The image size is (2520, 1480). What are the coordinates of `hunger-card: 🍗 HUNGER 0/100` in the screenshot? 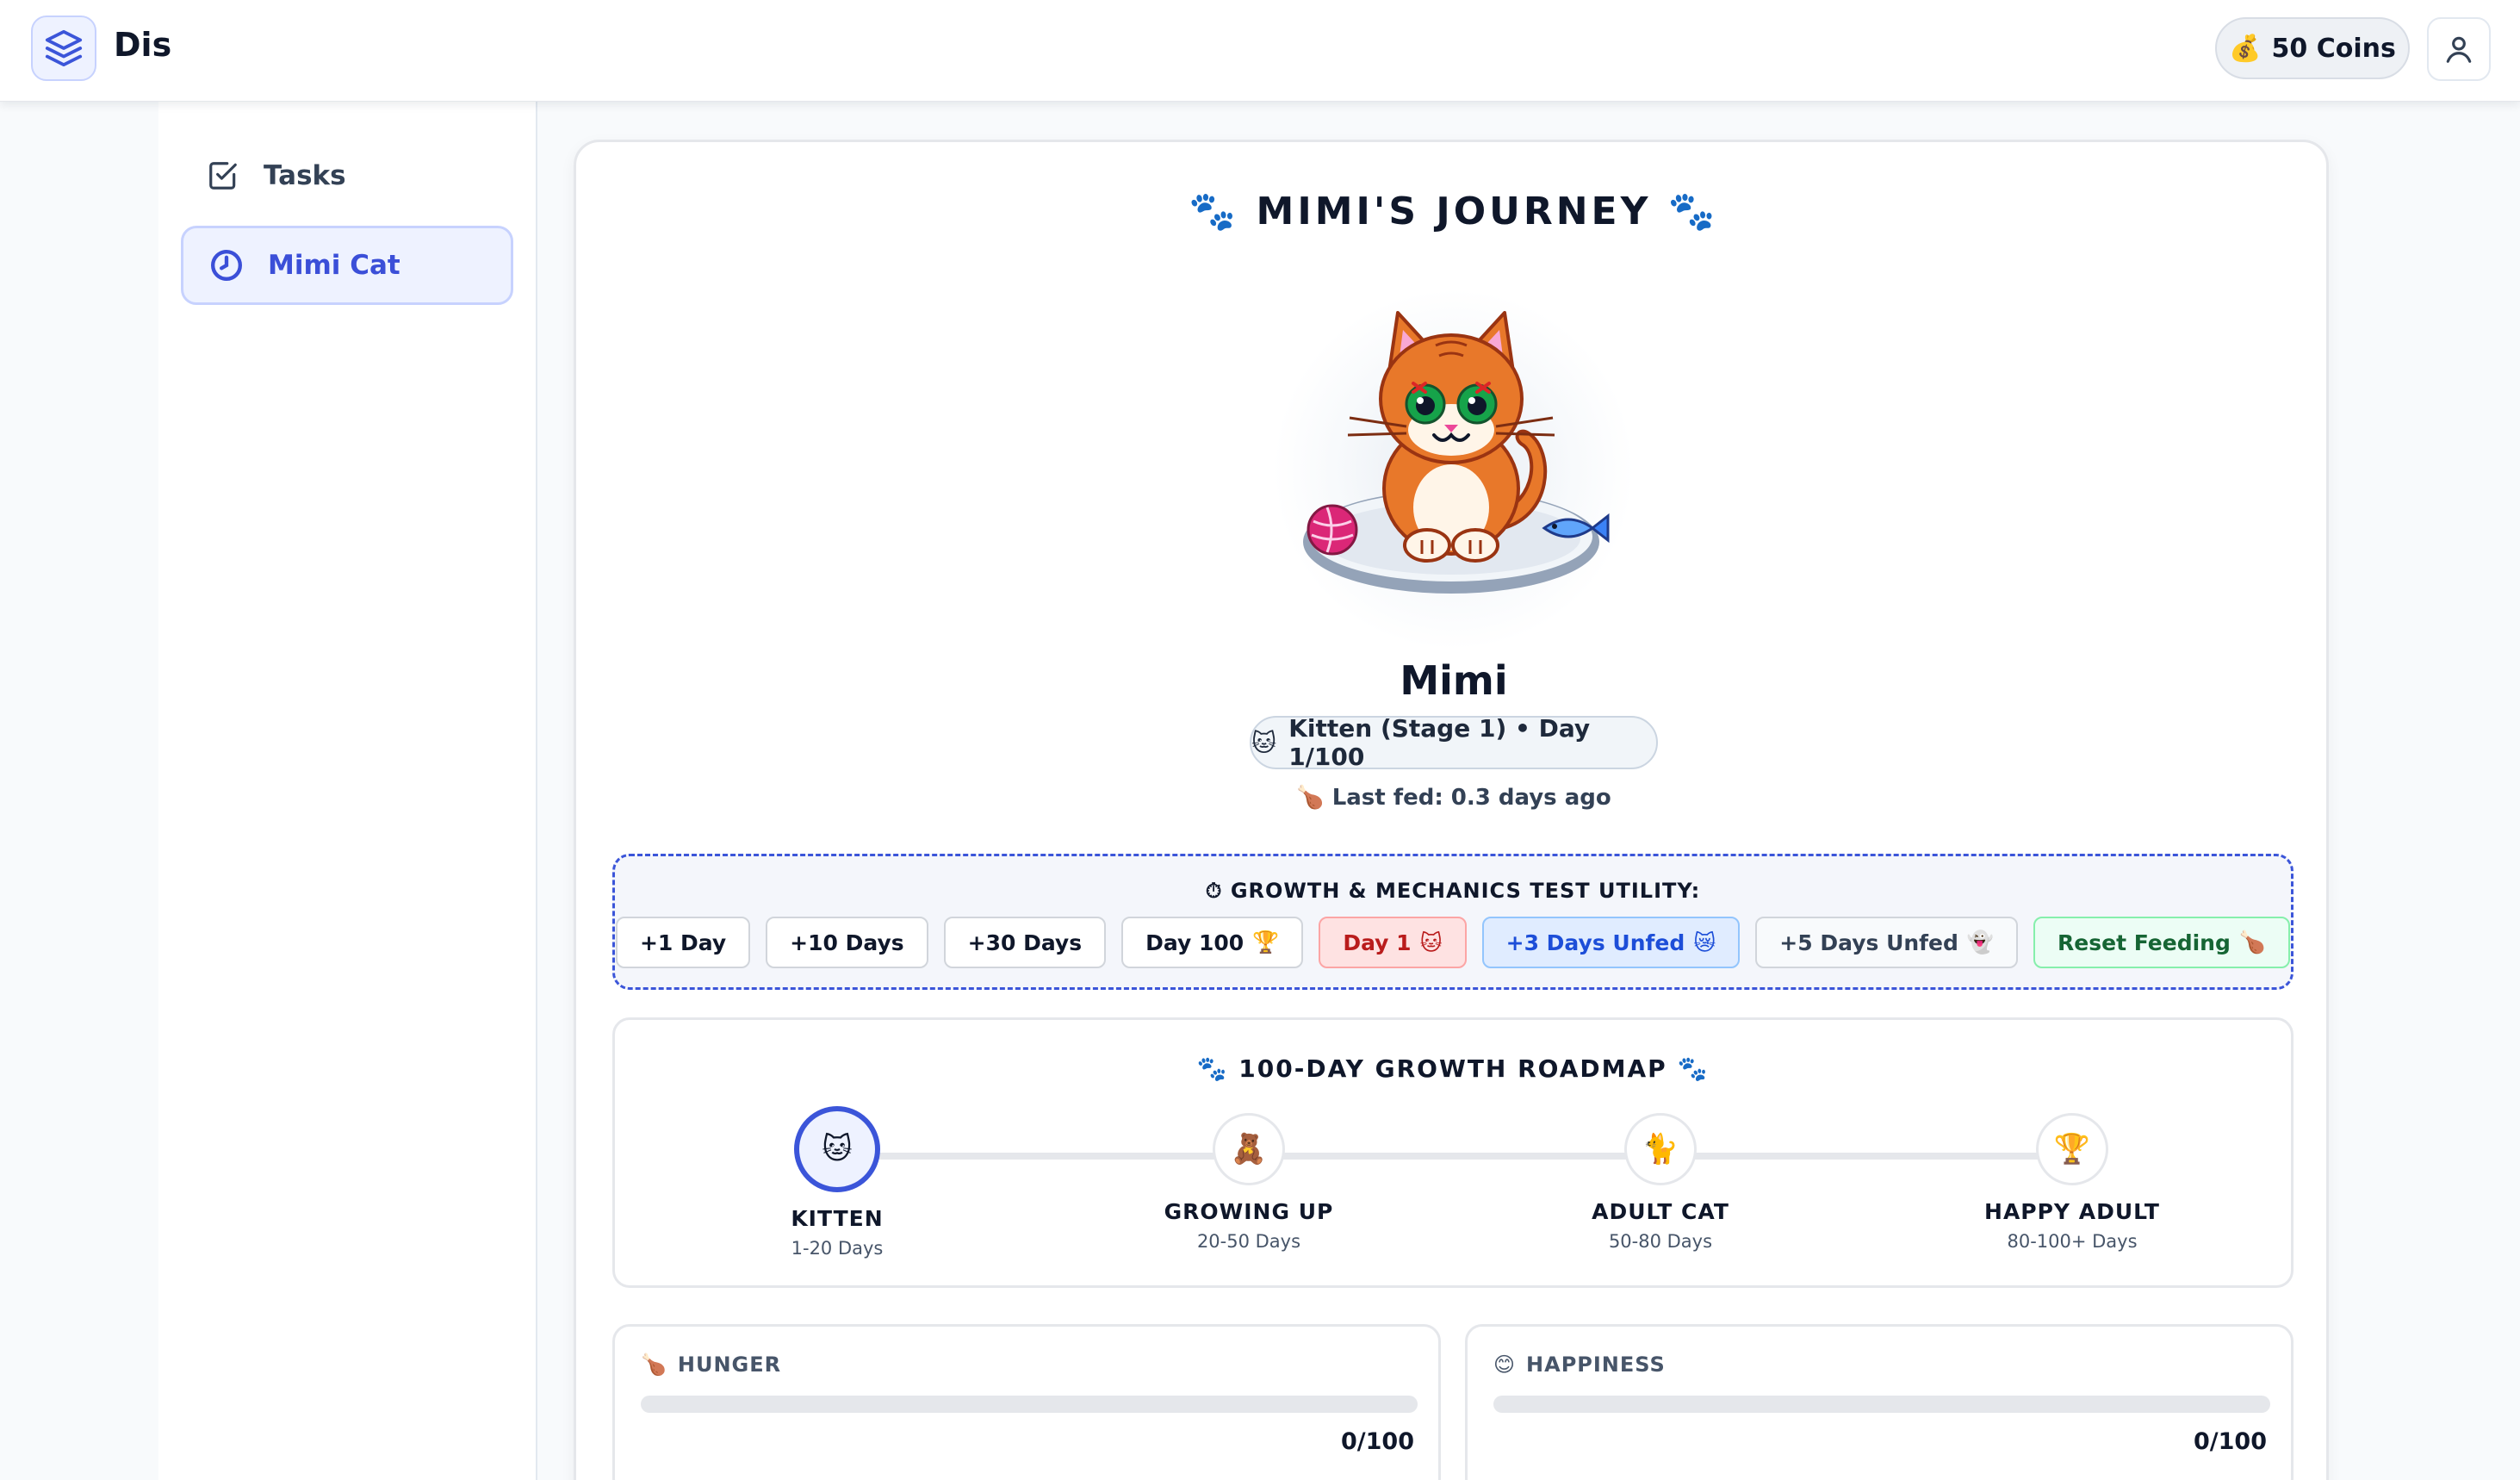 It's located at (1027, 1402).